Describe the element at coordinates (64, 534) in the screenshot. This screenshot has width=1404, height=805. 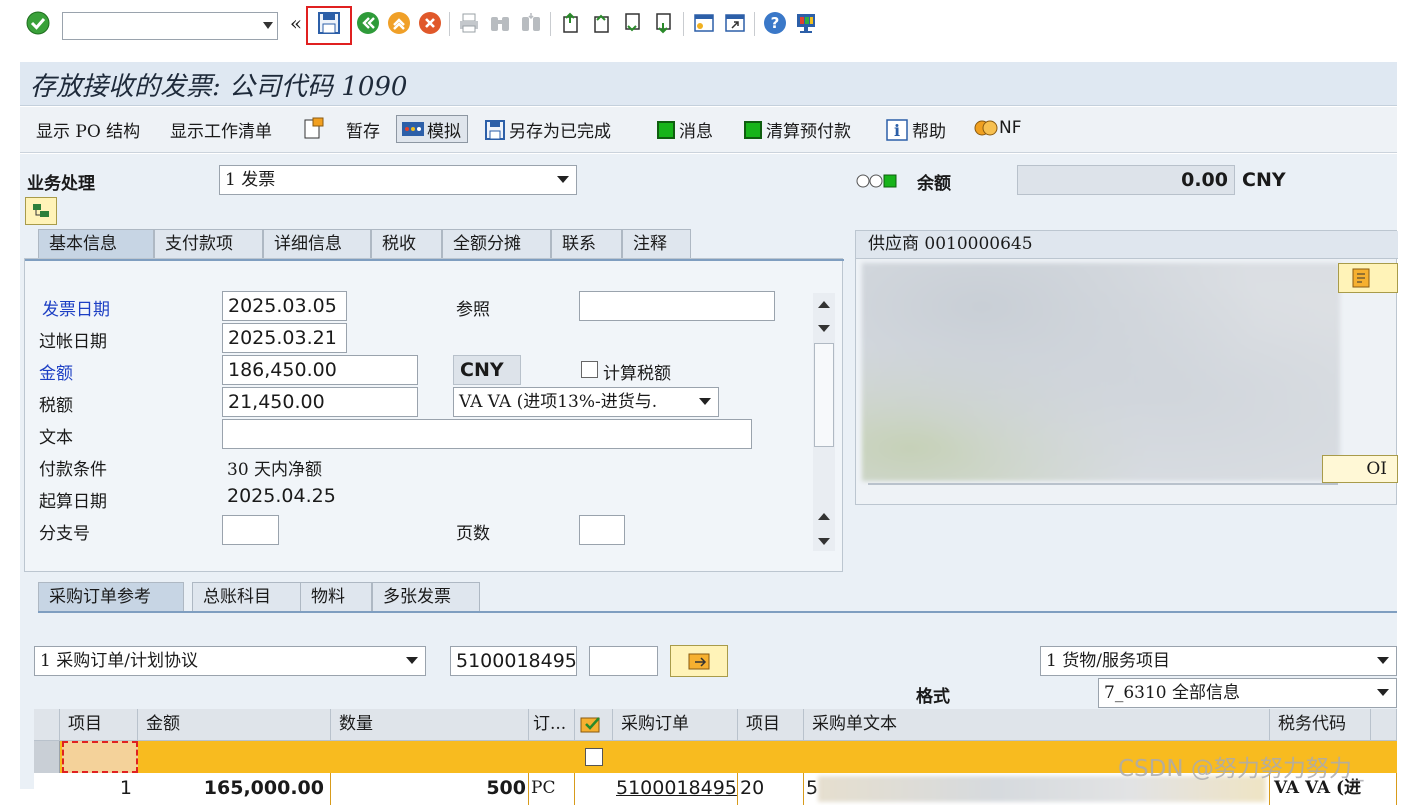
I see `branch-label: 分支号` at that location.